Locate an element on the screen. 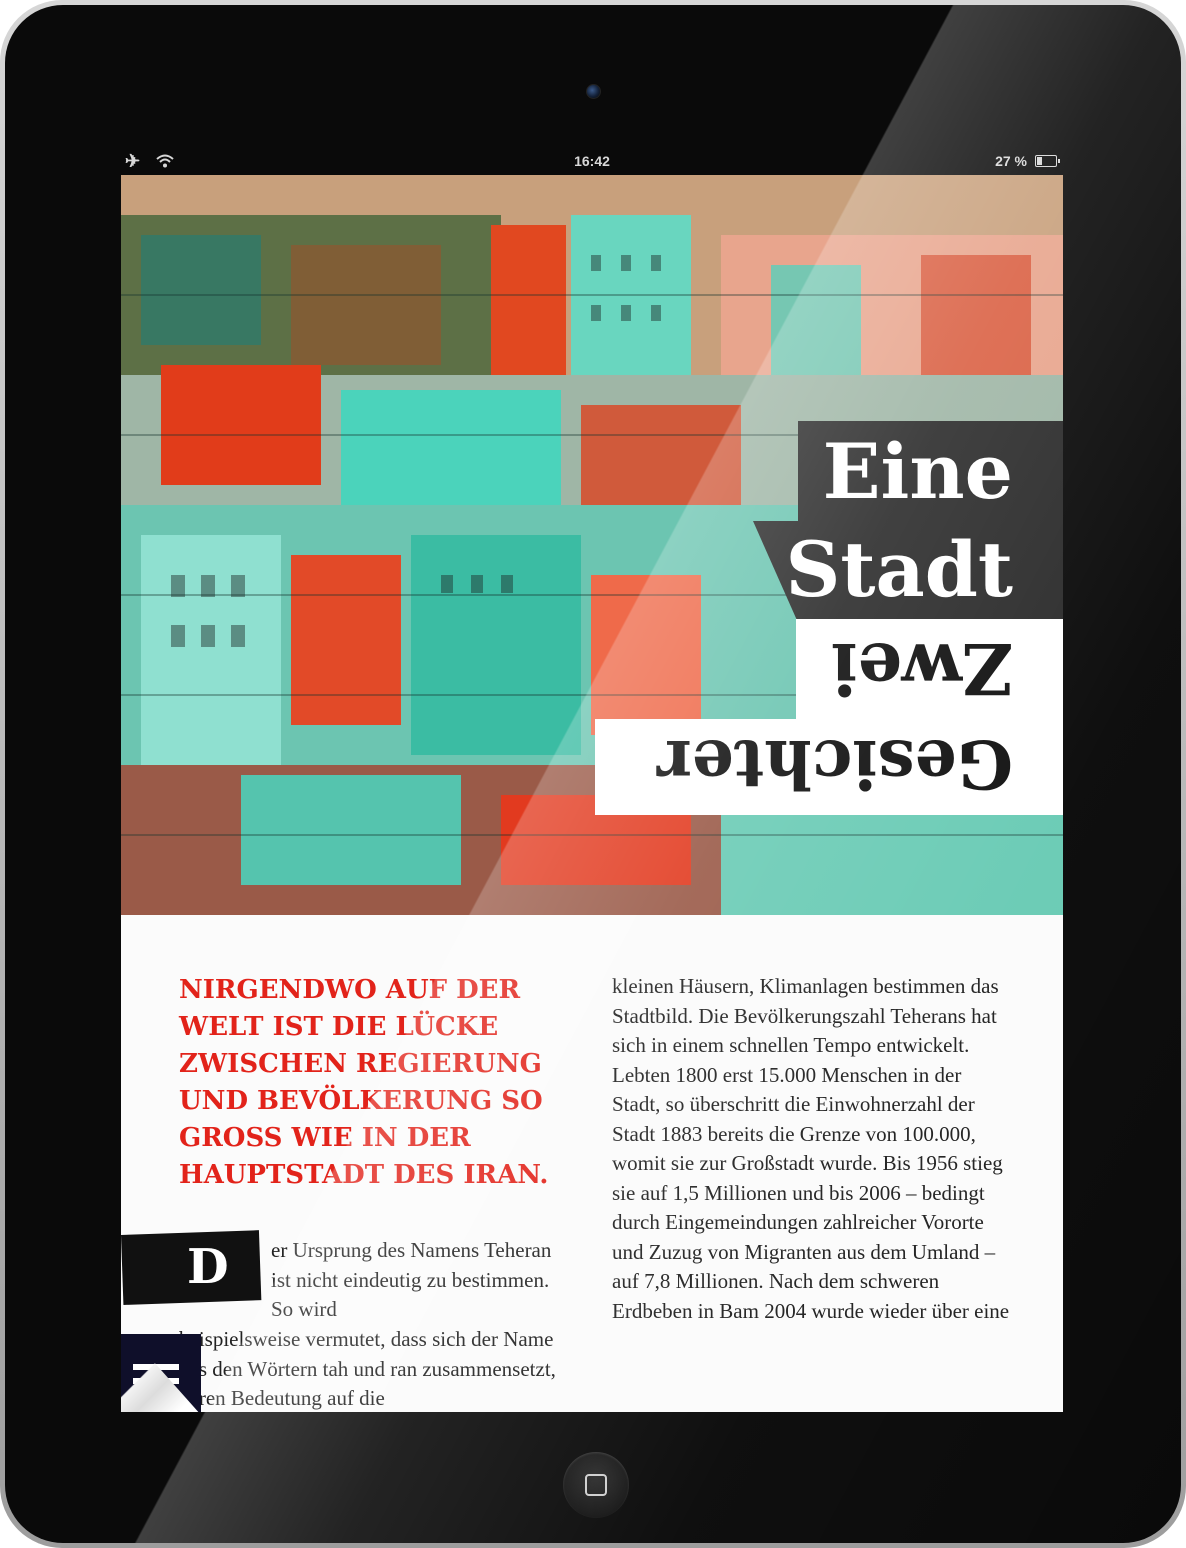 The image size is (1186, 1548). status-bar: ✈ 16:42 27 % is located at coordinates (592, 162).